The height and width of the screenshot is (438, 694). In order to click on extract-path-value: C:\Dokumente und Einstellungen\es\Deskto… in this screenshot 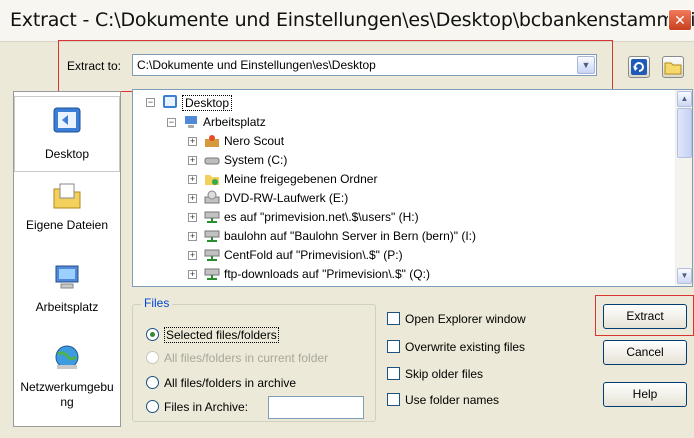, I will do `click(256, 65)`.